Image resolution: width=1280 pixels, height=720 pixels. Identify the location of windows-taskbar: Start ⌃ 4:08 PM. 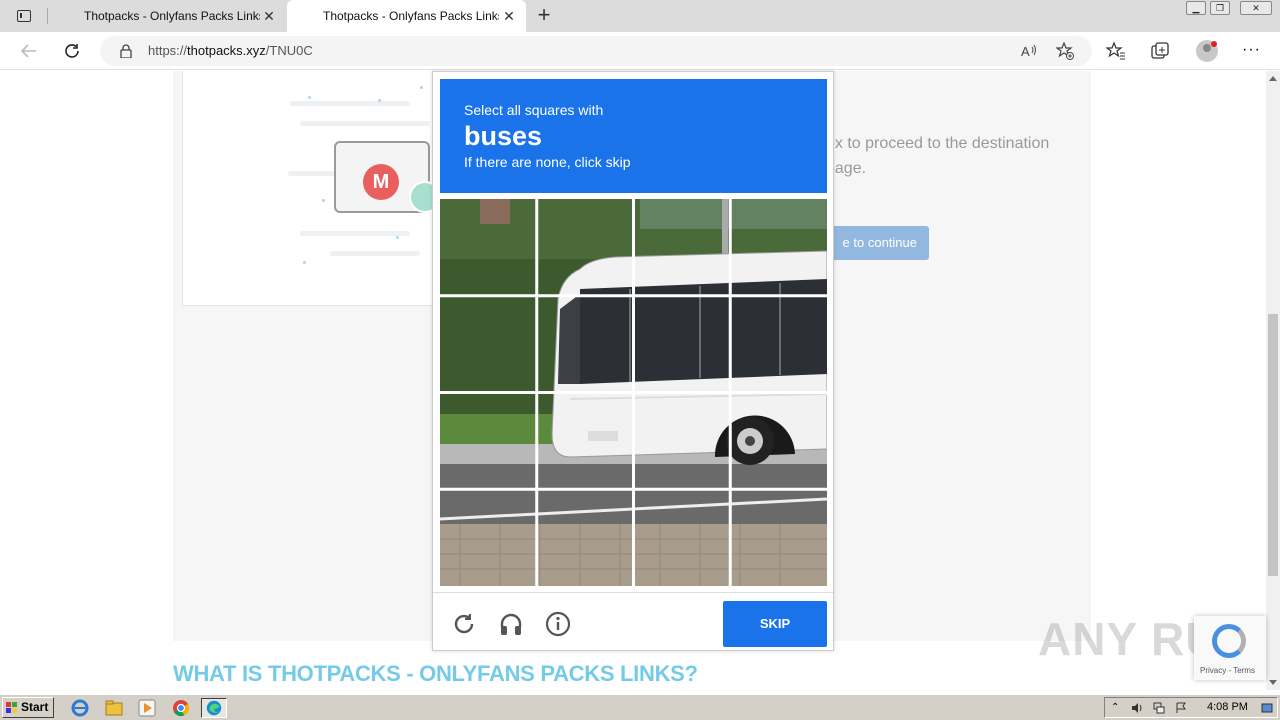
(640, 707).